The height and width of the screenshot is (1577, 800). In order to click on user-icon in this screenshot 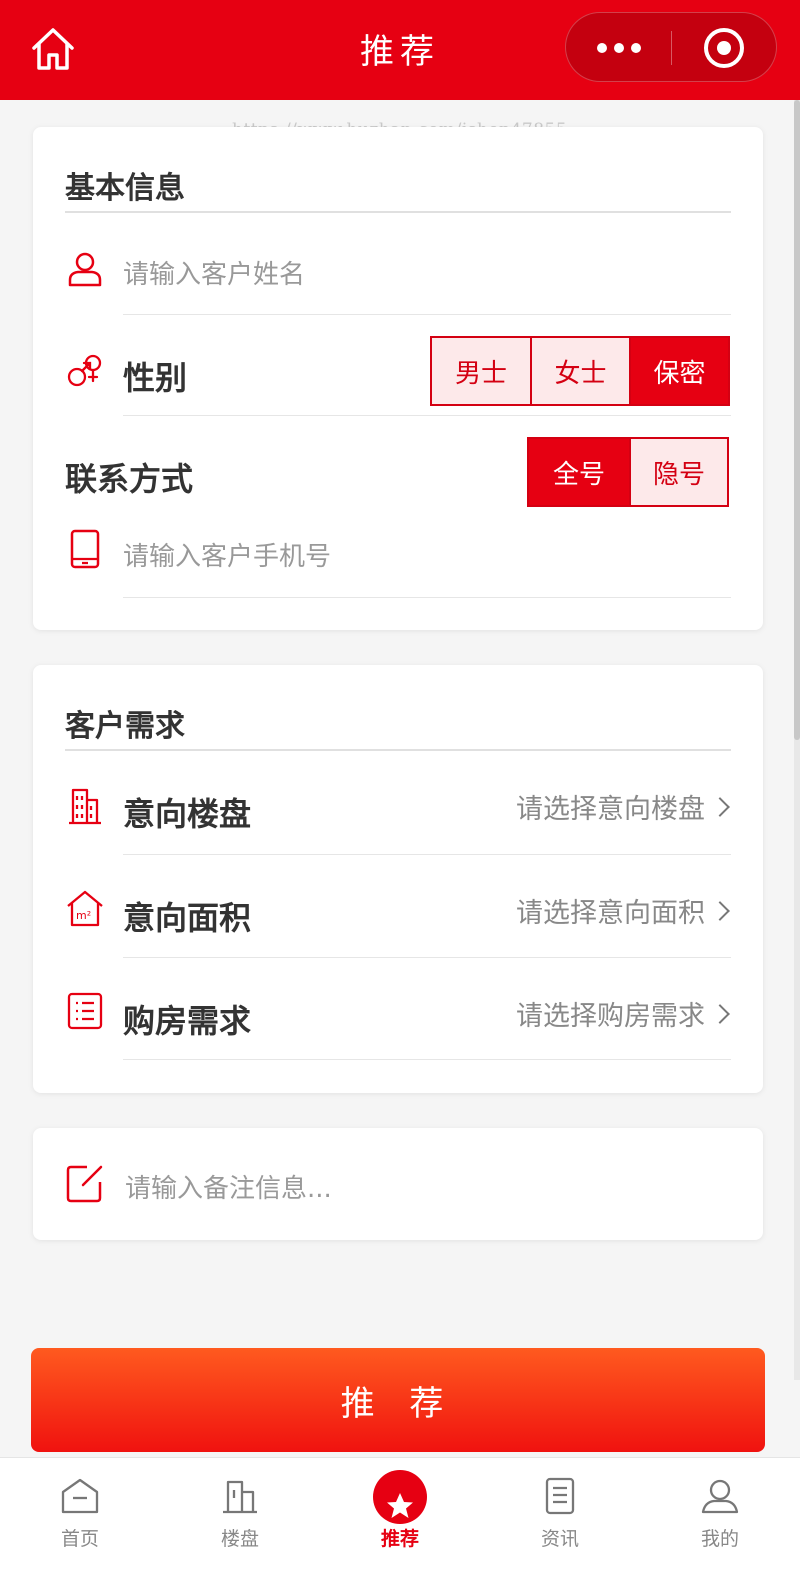, I will do `click(720, 1496)`.